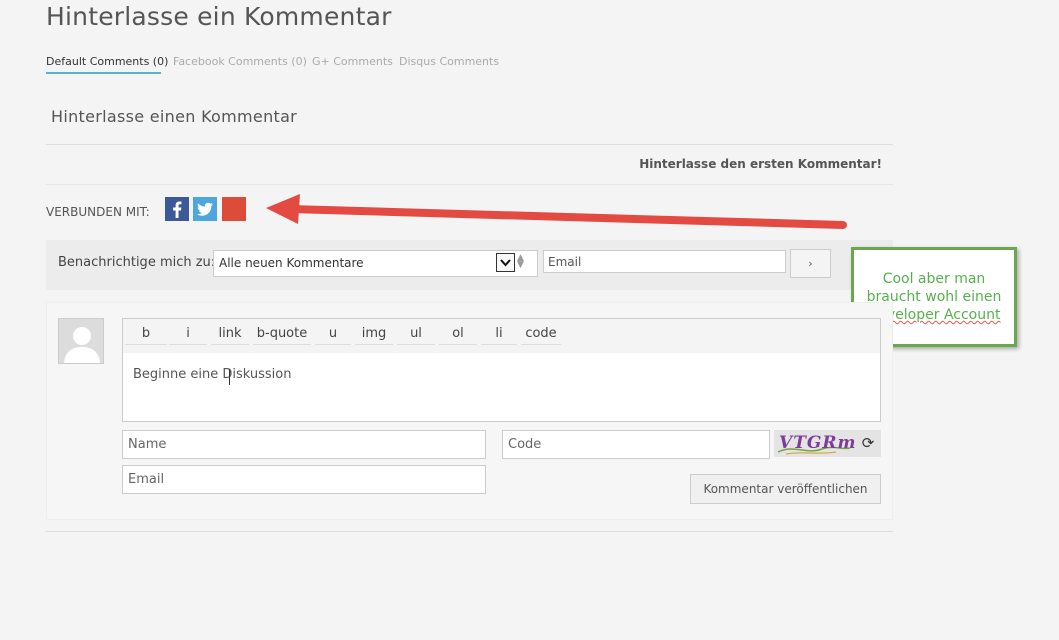 This screenshot has width=1059, height=640. I want to click on italic-button: i, so click(188, 335).